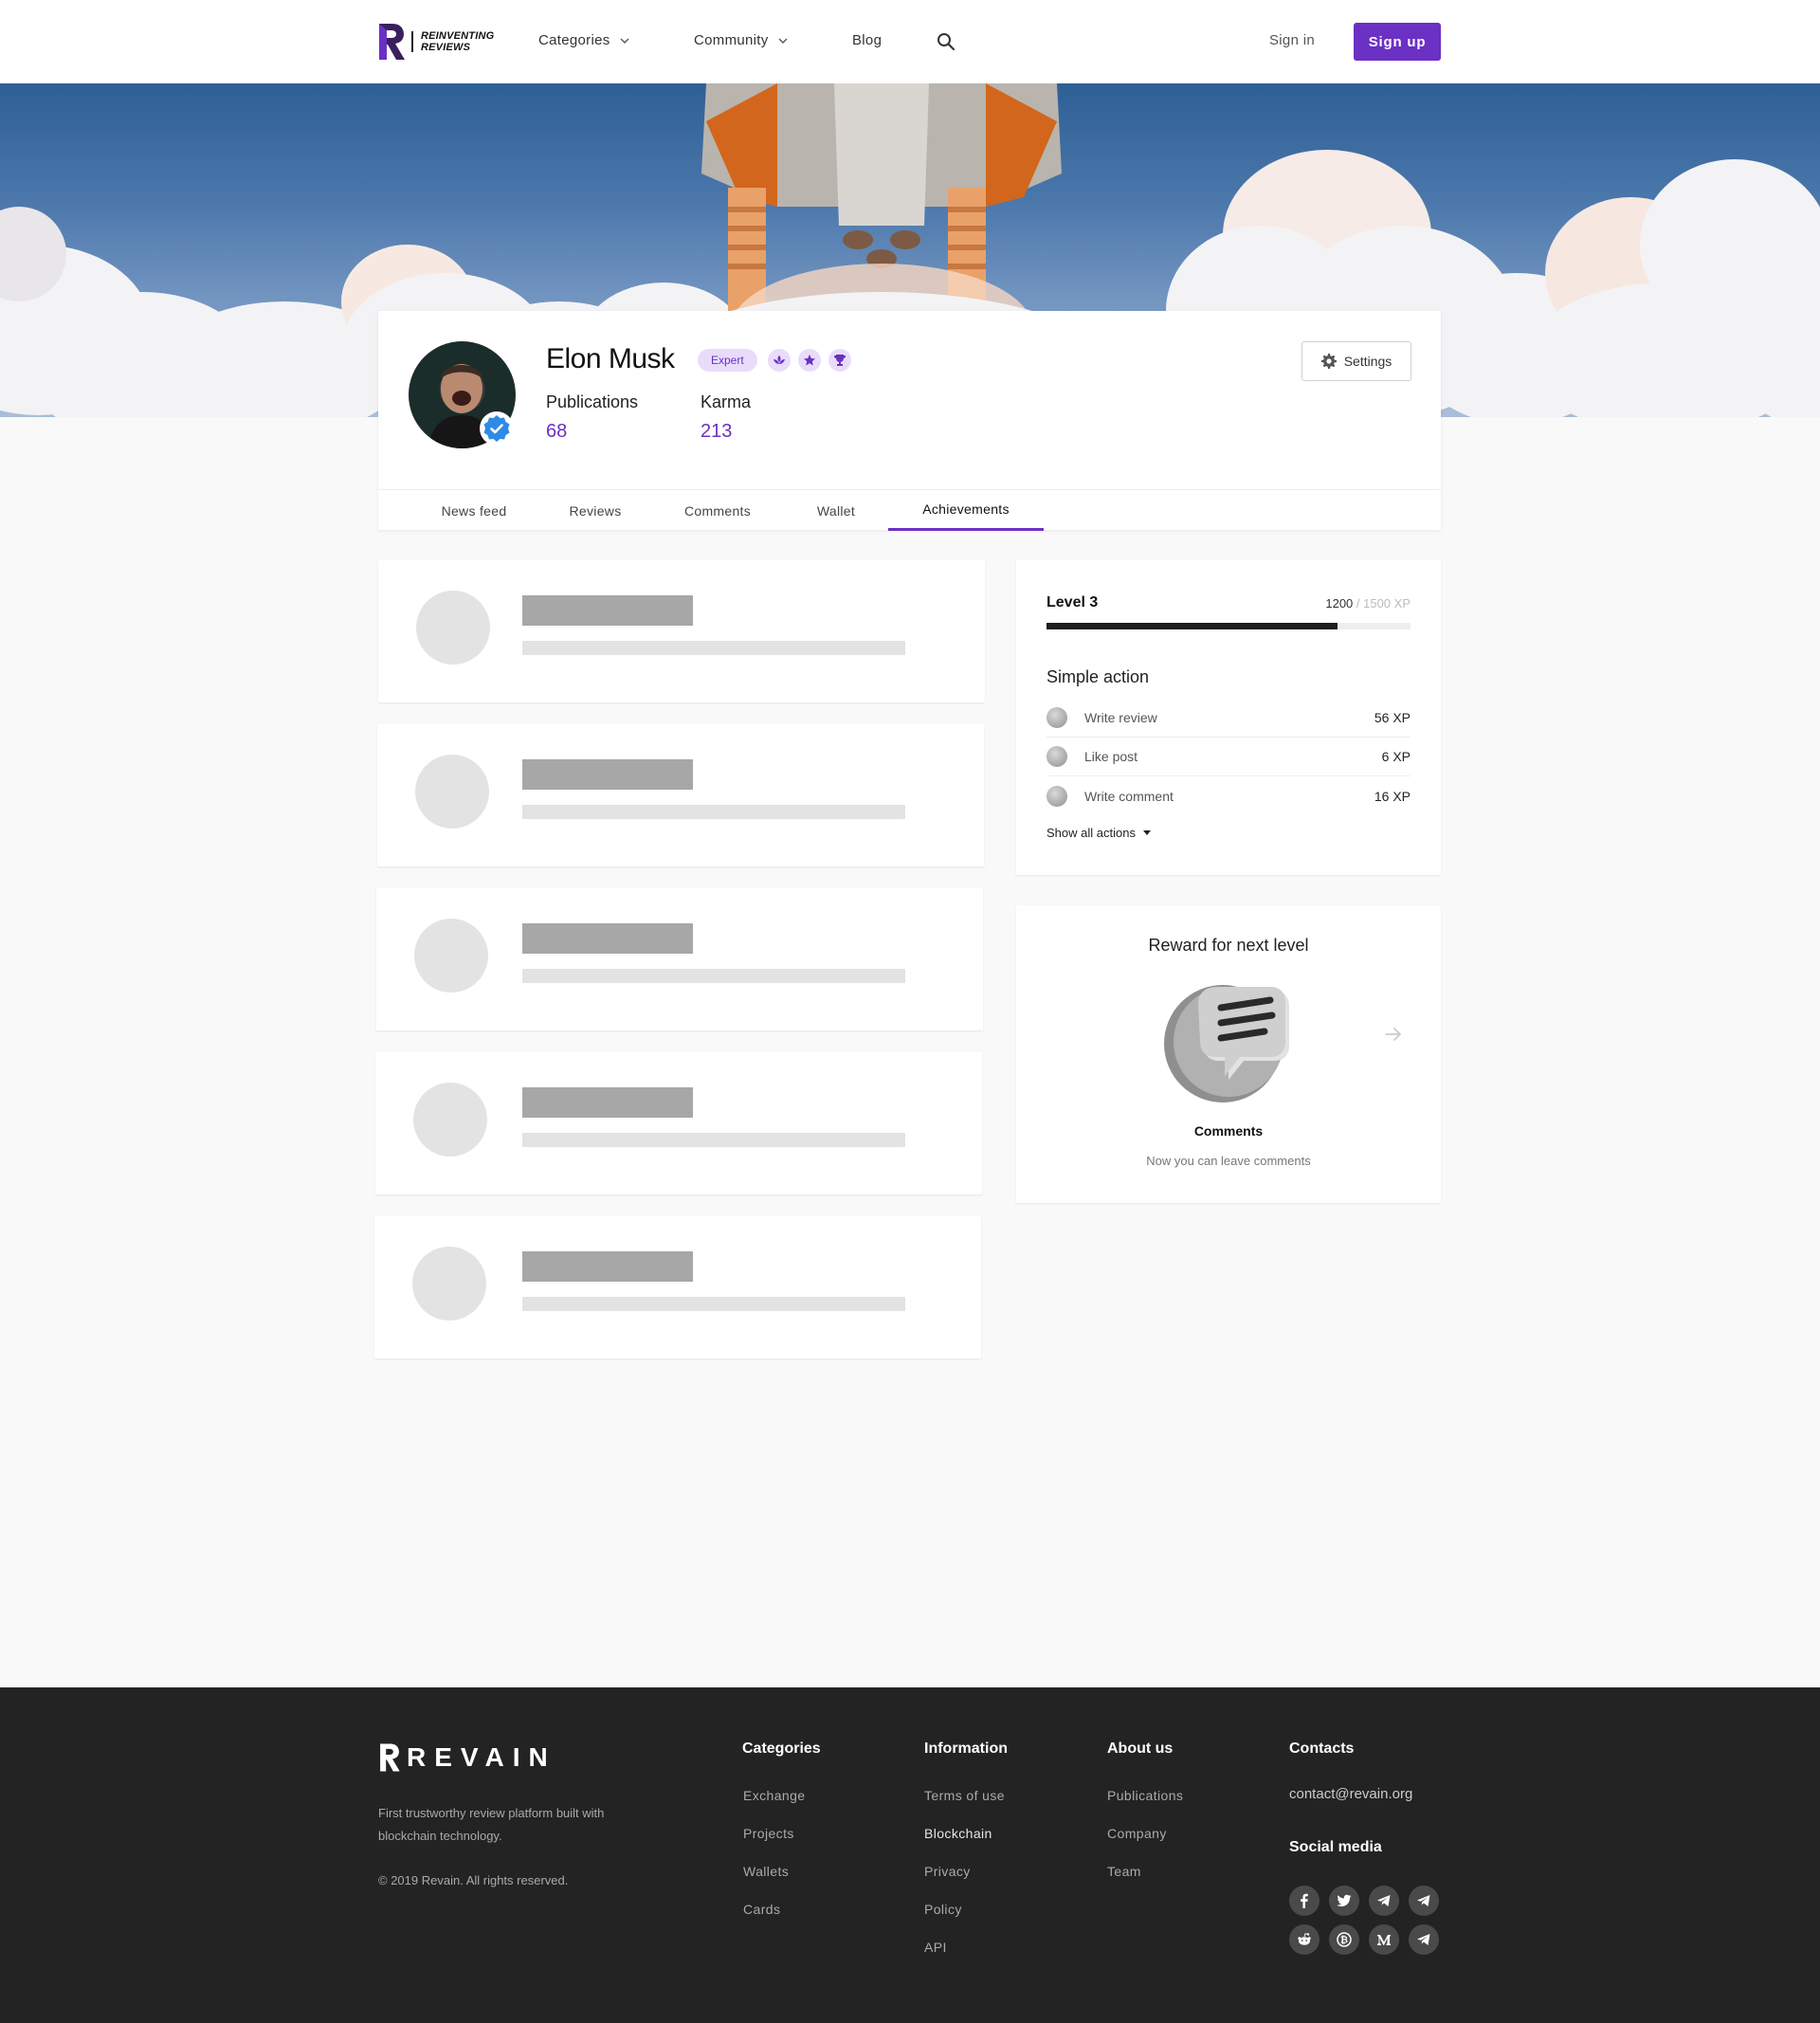 Image resolution: width=1820 pixels, height=2023 pixels. Describe the element at coordinates (1228, 1131) in the screenshot. I see `reward-name: Comments` at that location.